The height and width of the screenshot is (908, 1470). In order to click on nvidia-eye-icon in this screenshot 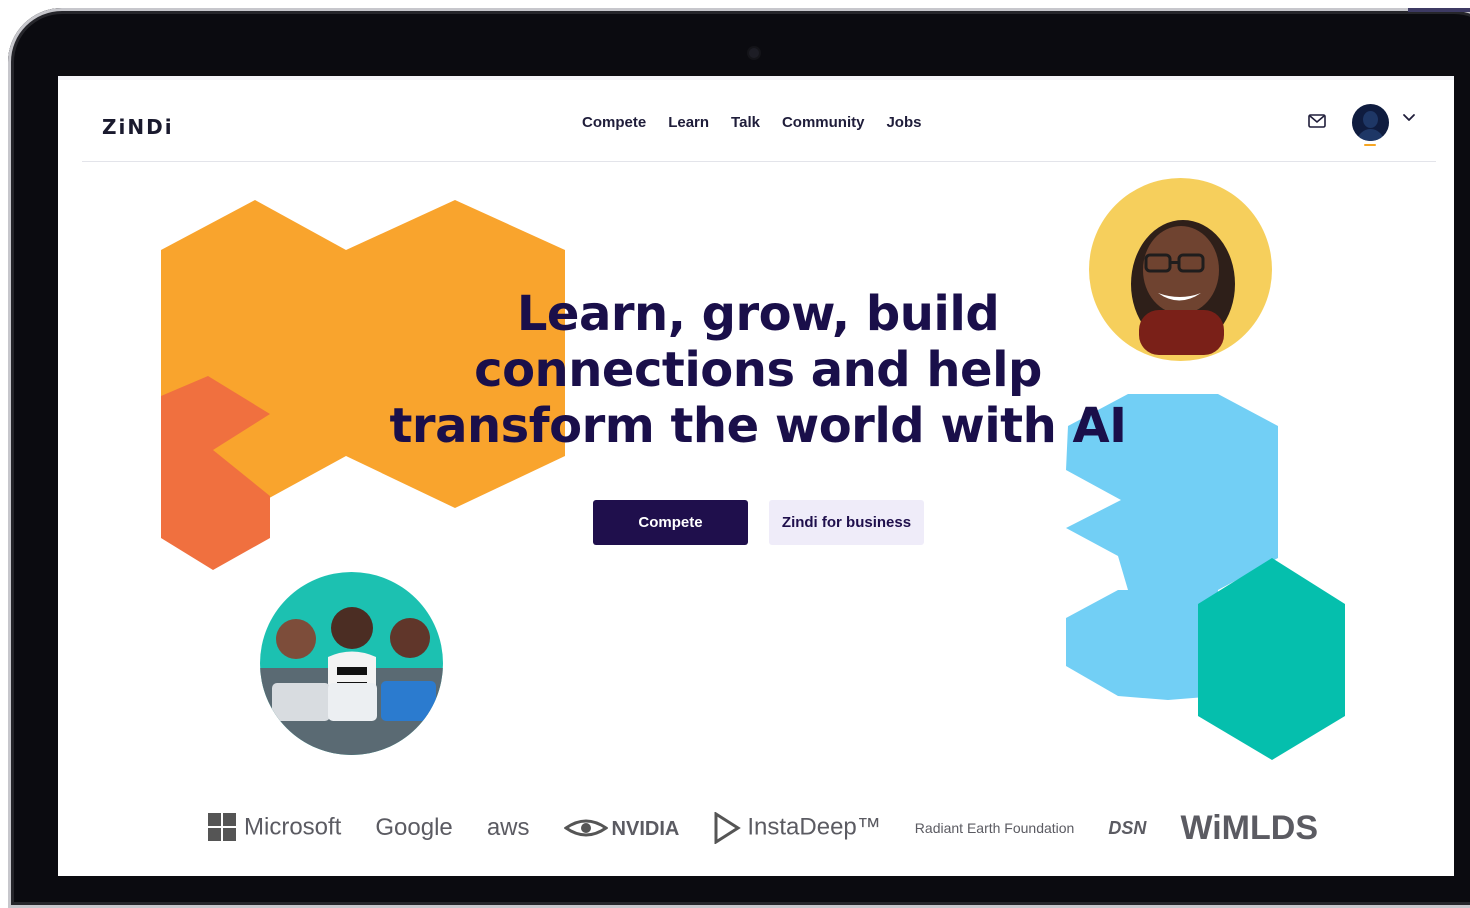, I will do `click(585, 828)`.